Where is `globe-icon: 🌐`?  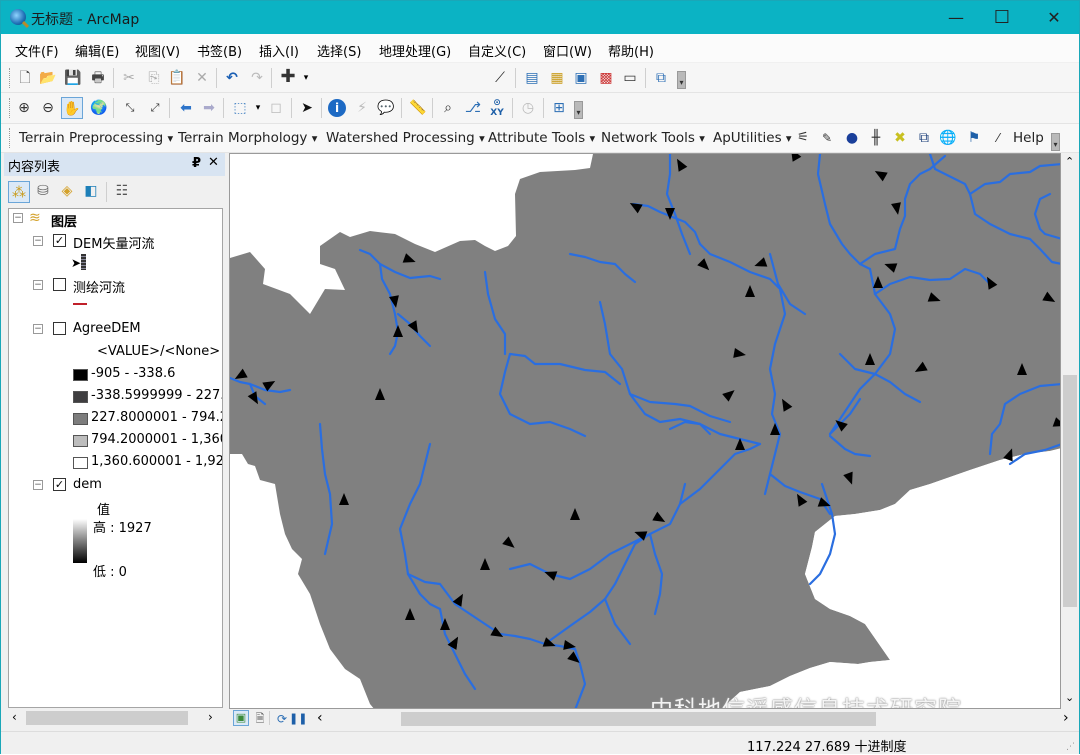
globe-icon: 🌐 is located at coordinates (948, 138).